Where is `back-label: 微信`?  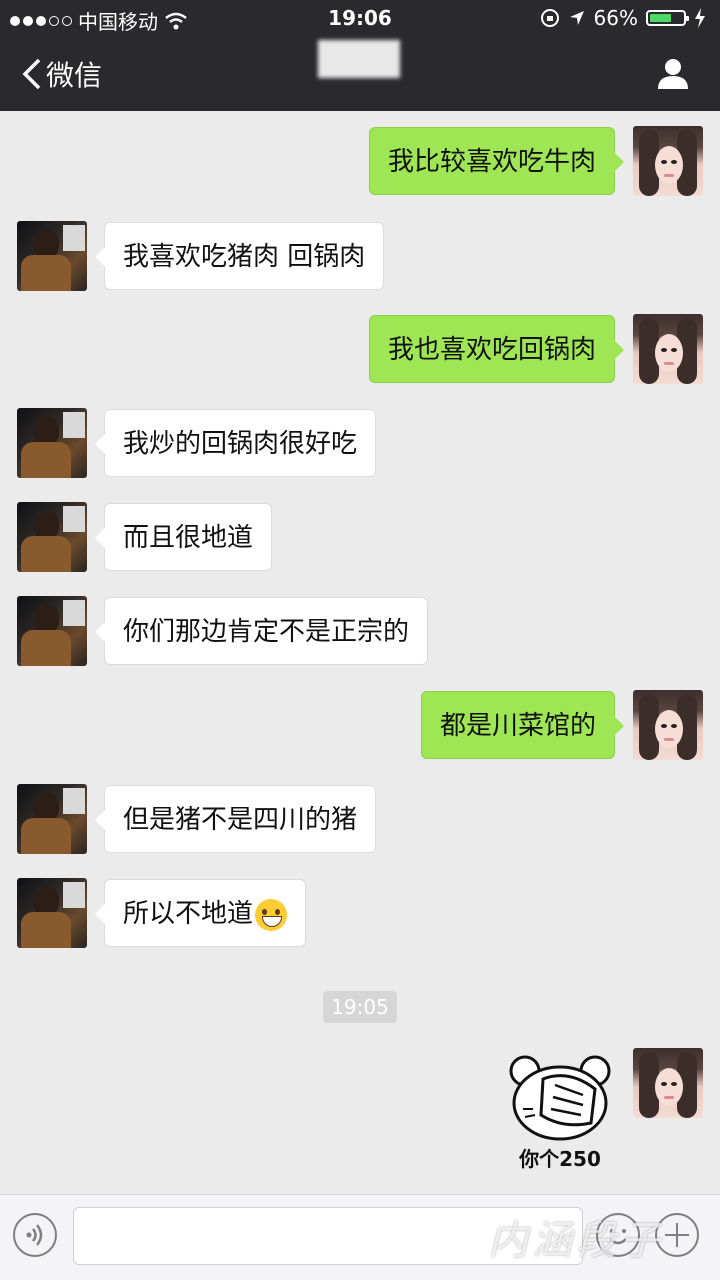 back-label: 微信 is located at coordinates (74, 75).